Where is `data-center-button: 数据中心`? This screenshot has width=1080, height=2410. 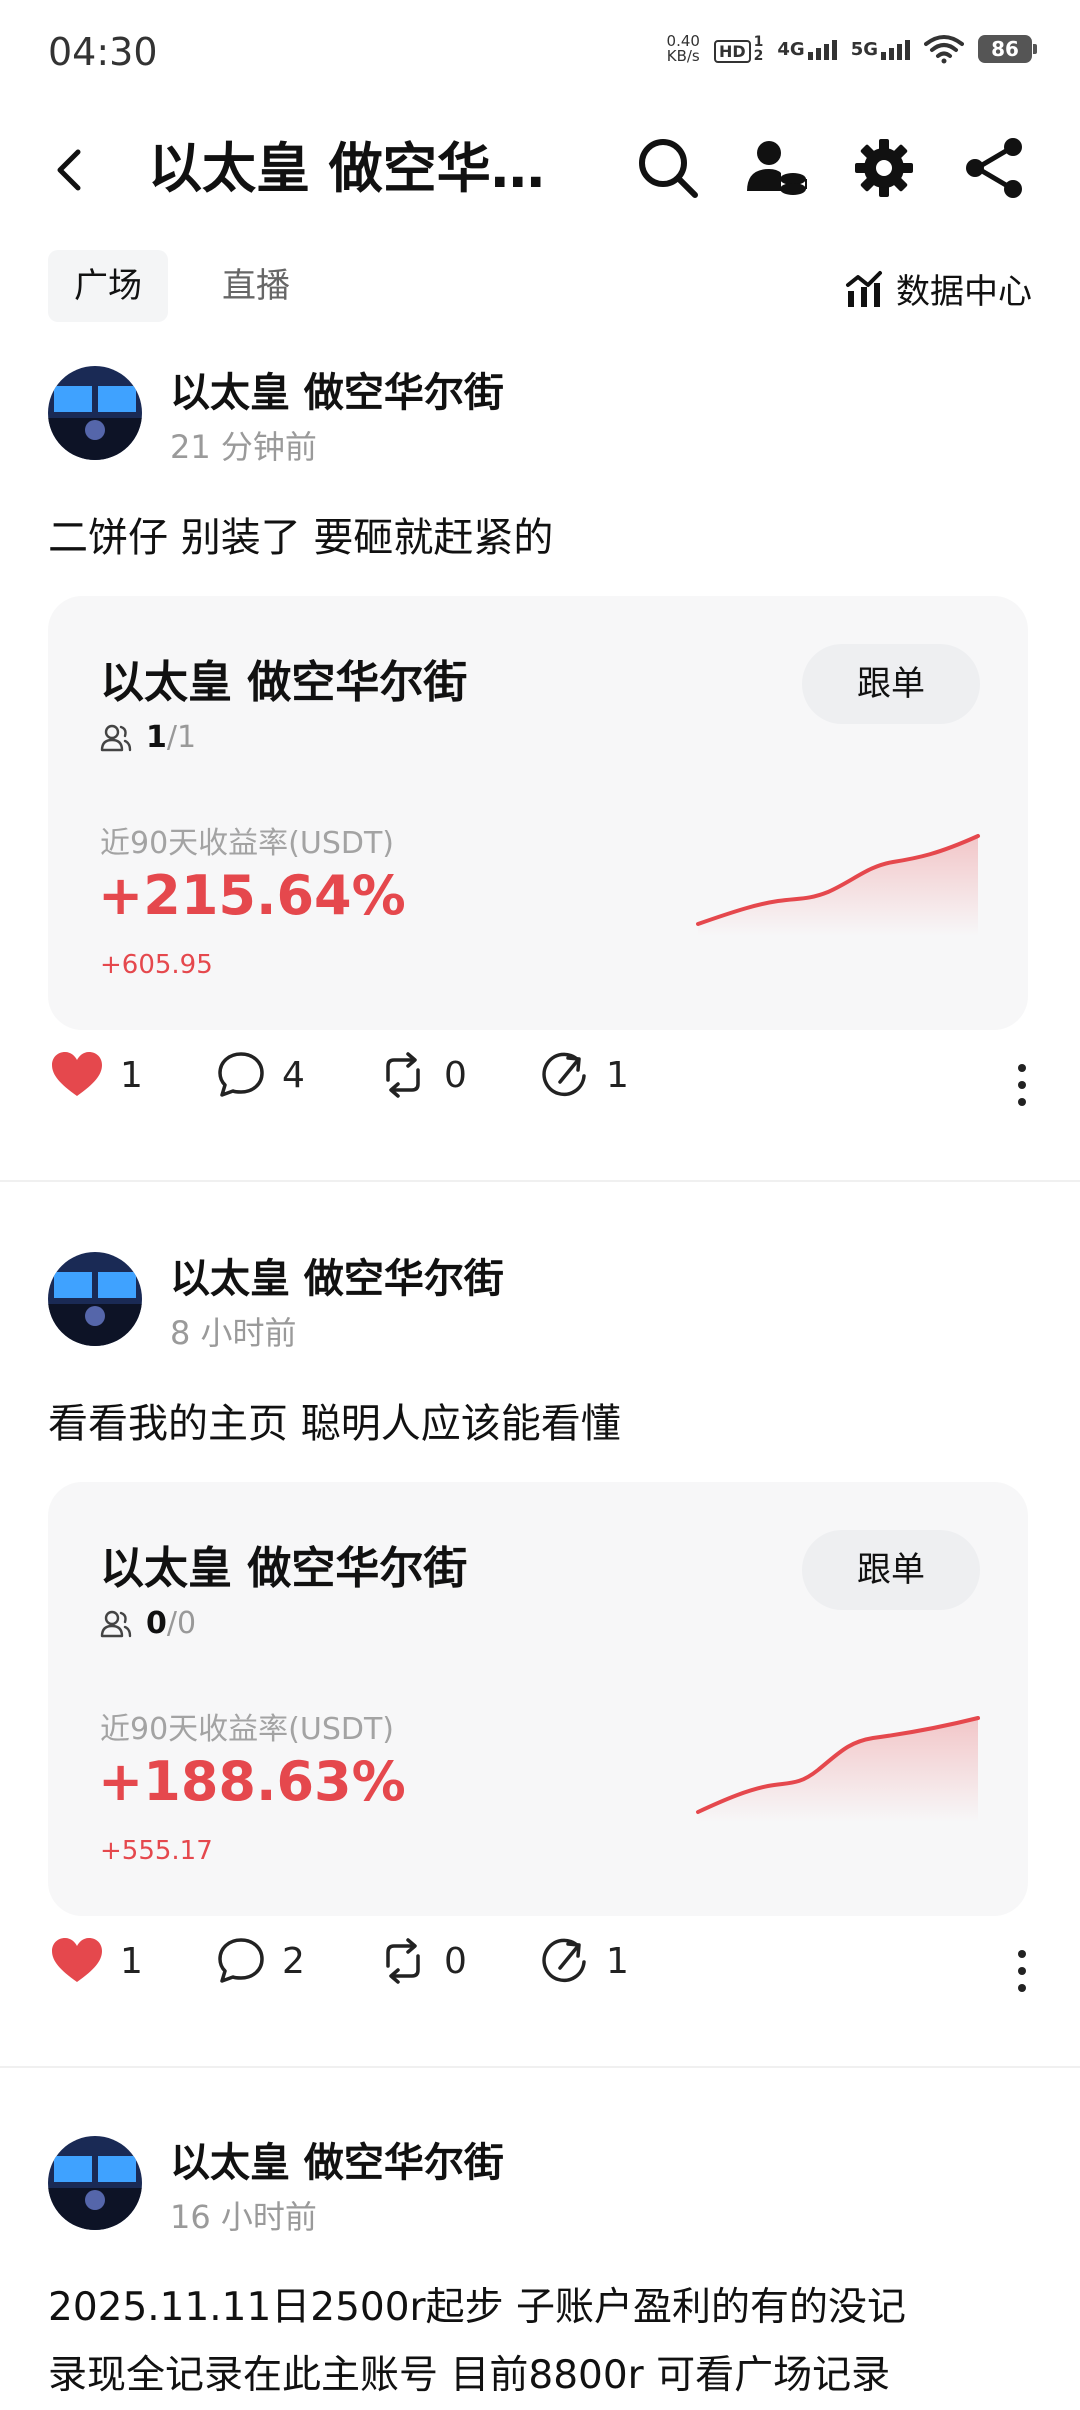 data-center-button: 数据中心 is located at coordinates (938, 288).